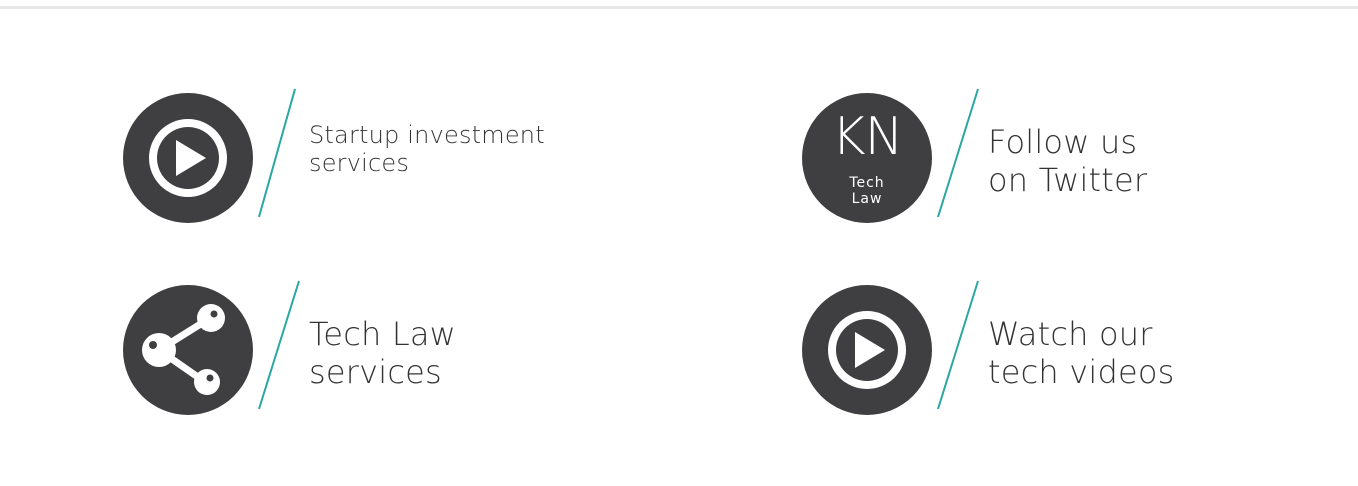 This screenshot has height=486, width=1358. I want to click on tile-label: Startup investment services, so click(427, 149).